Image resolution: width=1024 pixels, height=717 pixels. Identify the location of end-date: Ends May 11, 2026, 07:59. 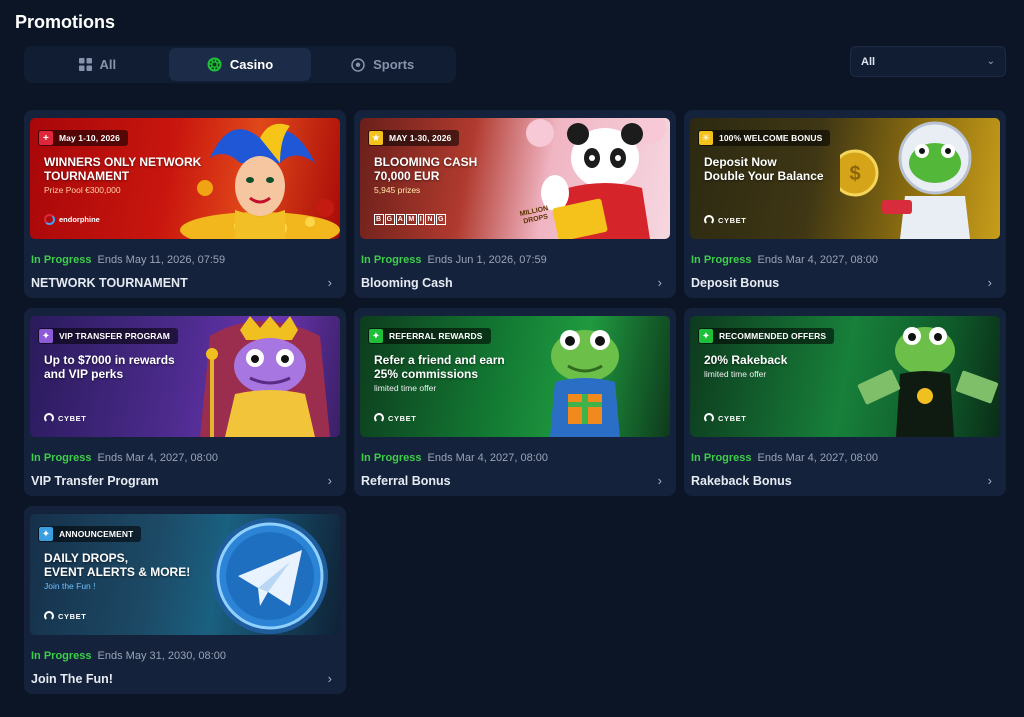
(161, 260).